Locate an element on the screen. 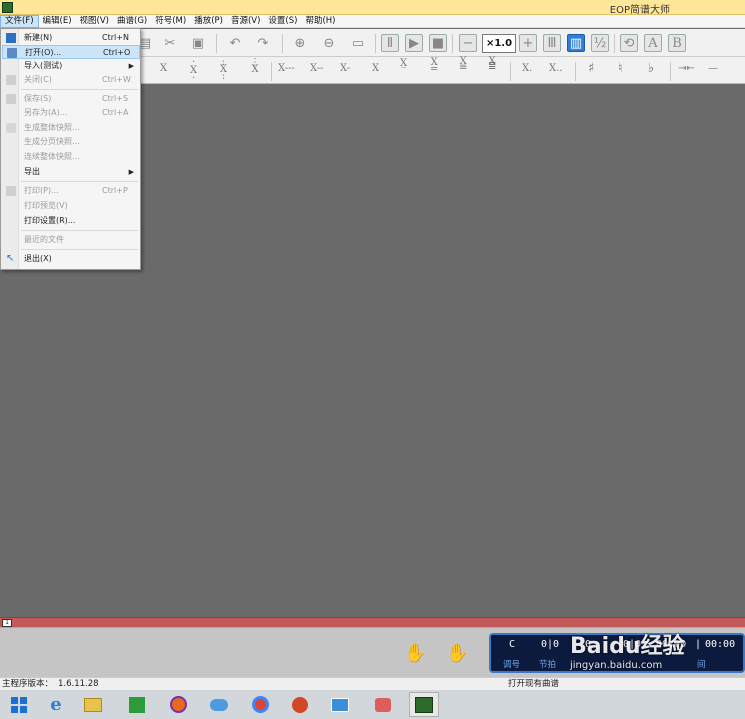  flat-icon: ♭ is located at coordinates (651, 68).